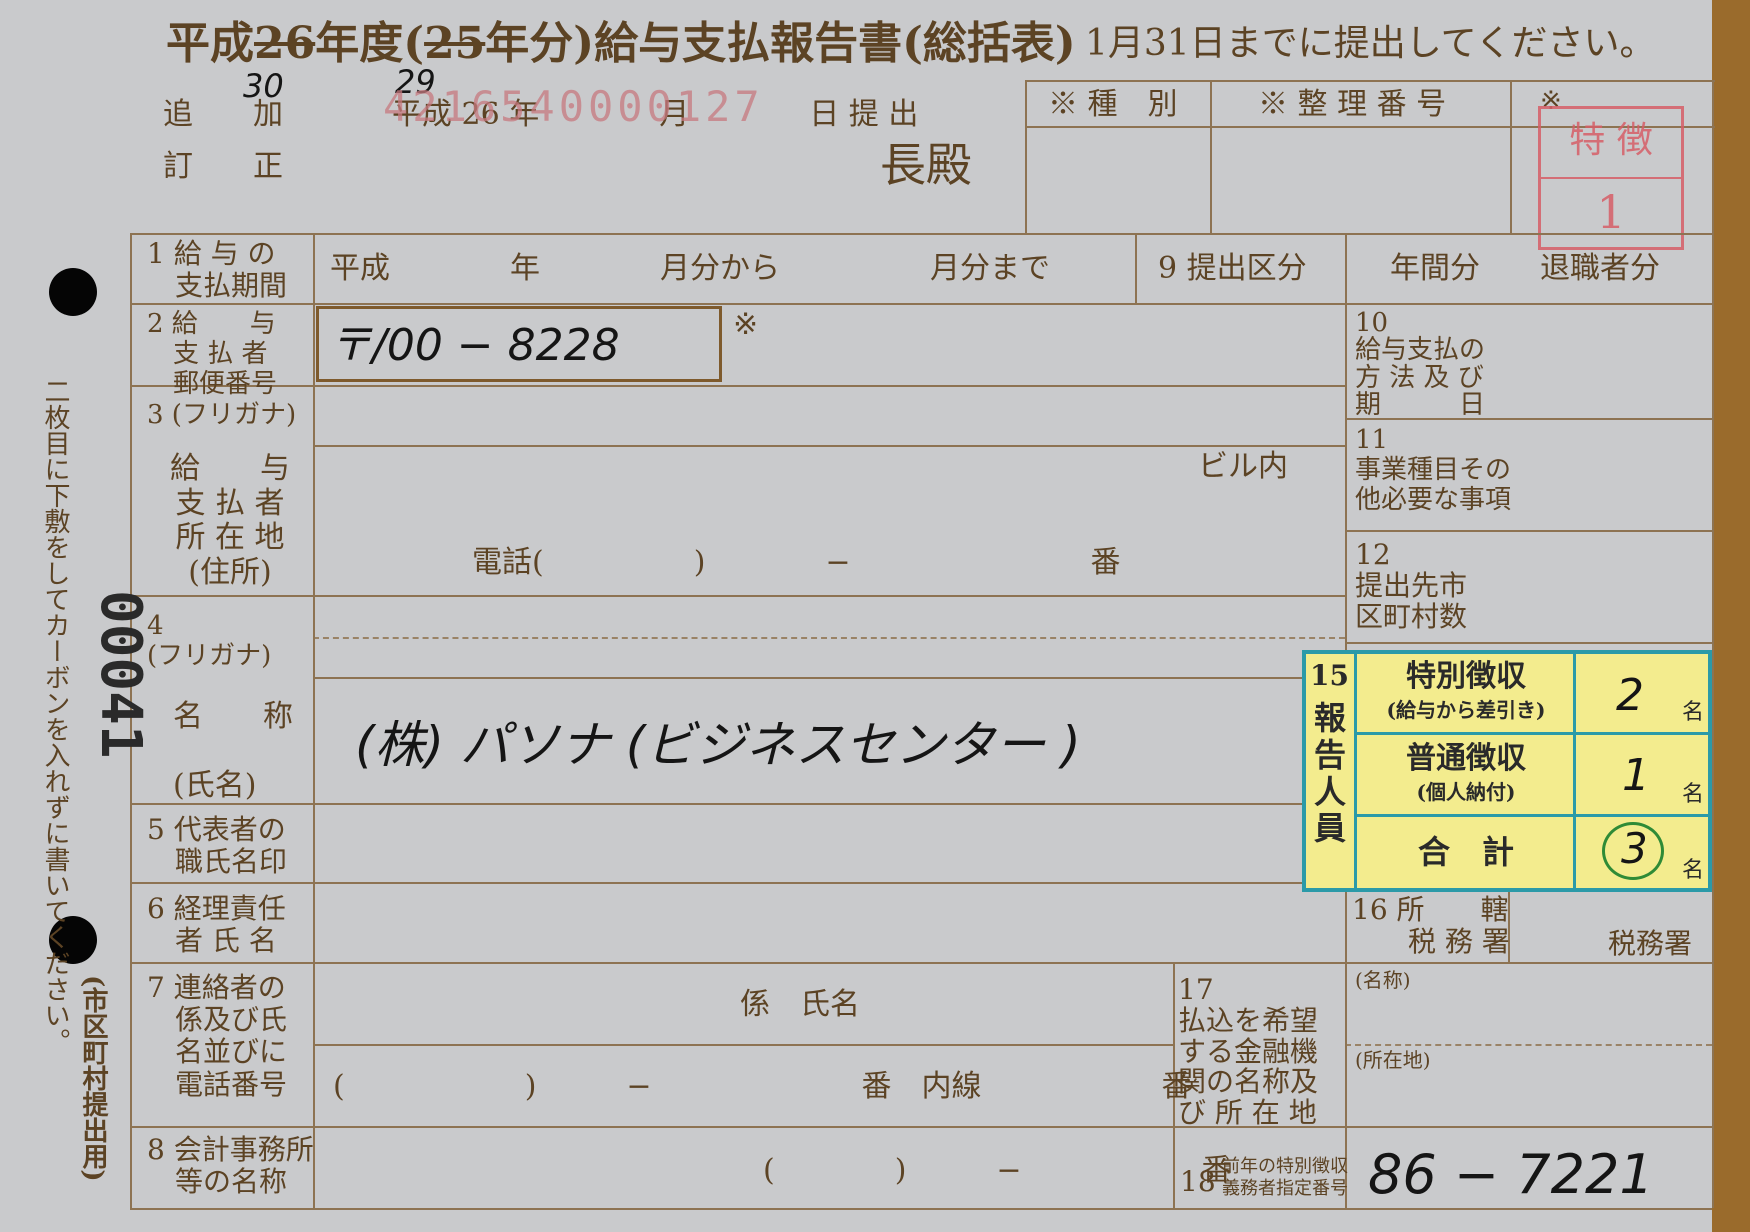  Describe the element at coordinates (1630, 695) in the screenshot. I see `special-collection-count: 2` at that location.